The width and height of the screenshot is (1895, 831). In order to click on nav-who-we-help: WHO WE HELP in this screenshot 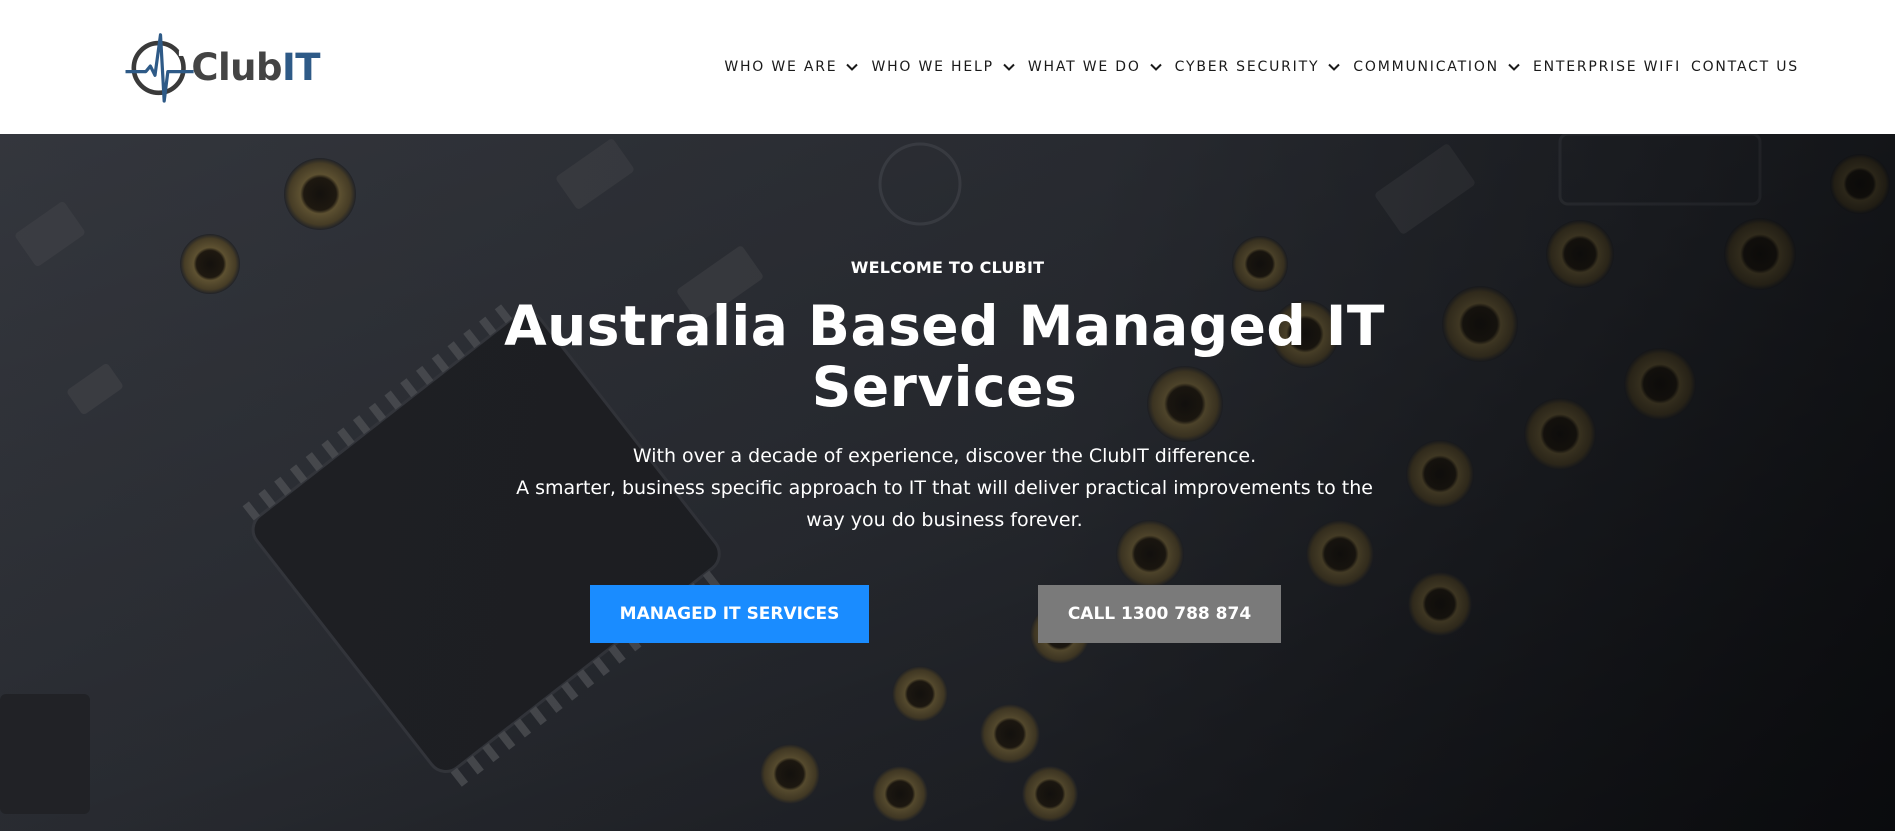, I will do `click(949, 67)`.